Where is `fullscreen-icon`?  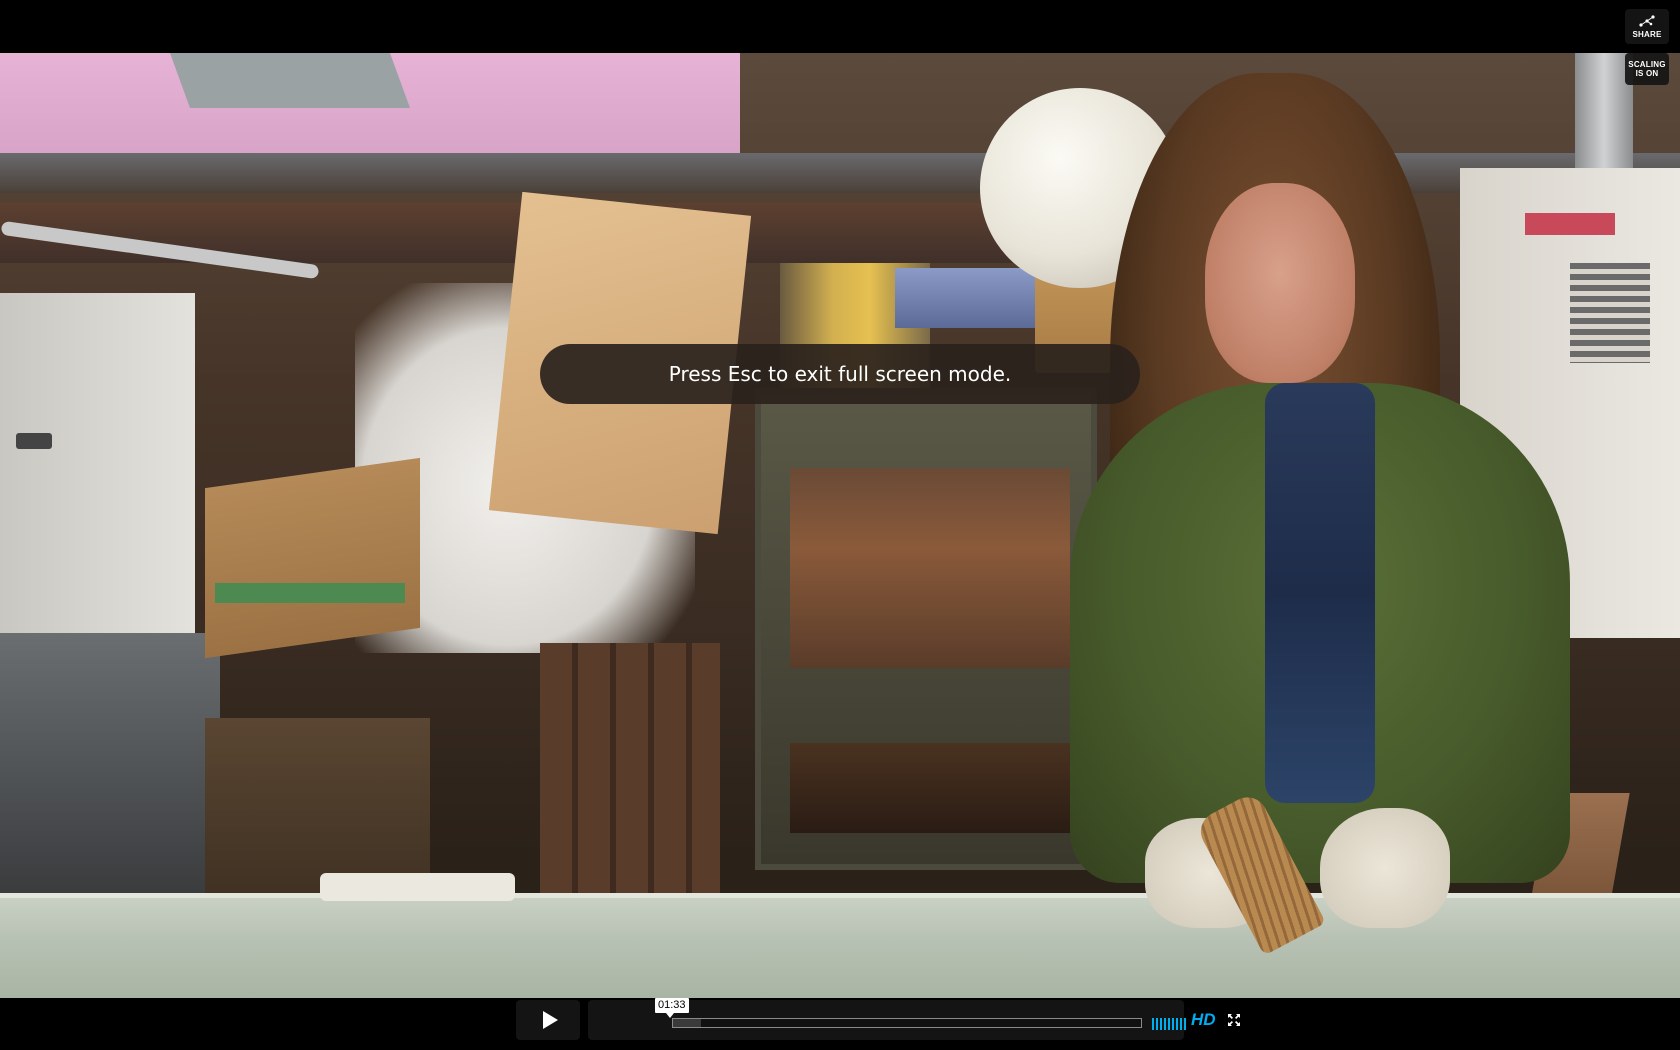
fullscreen-icon is located at coordinates (1234, 1020).